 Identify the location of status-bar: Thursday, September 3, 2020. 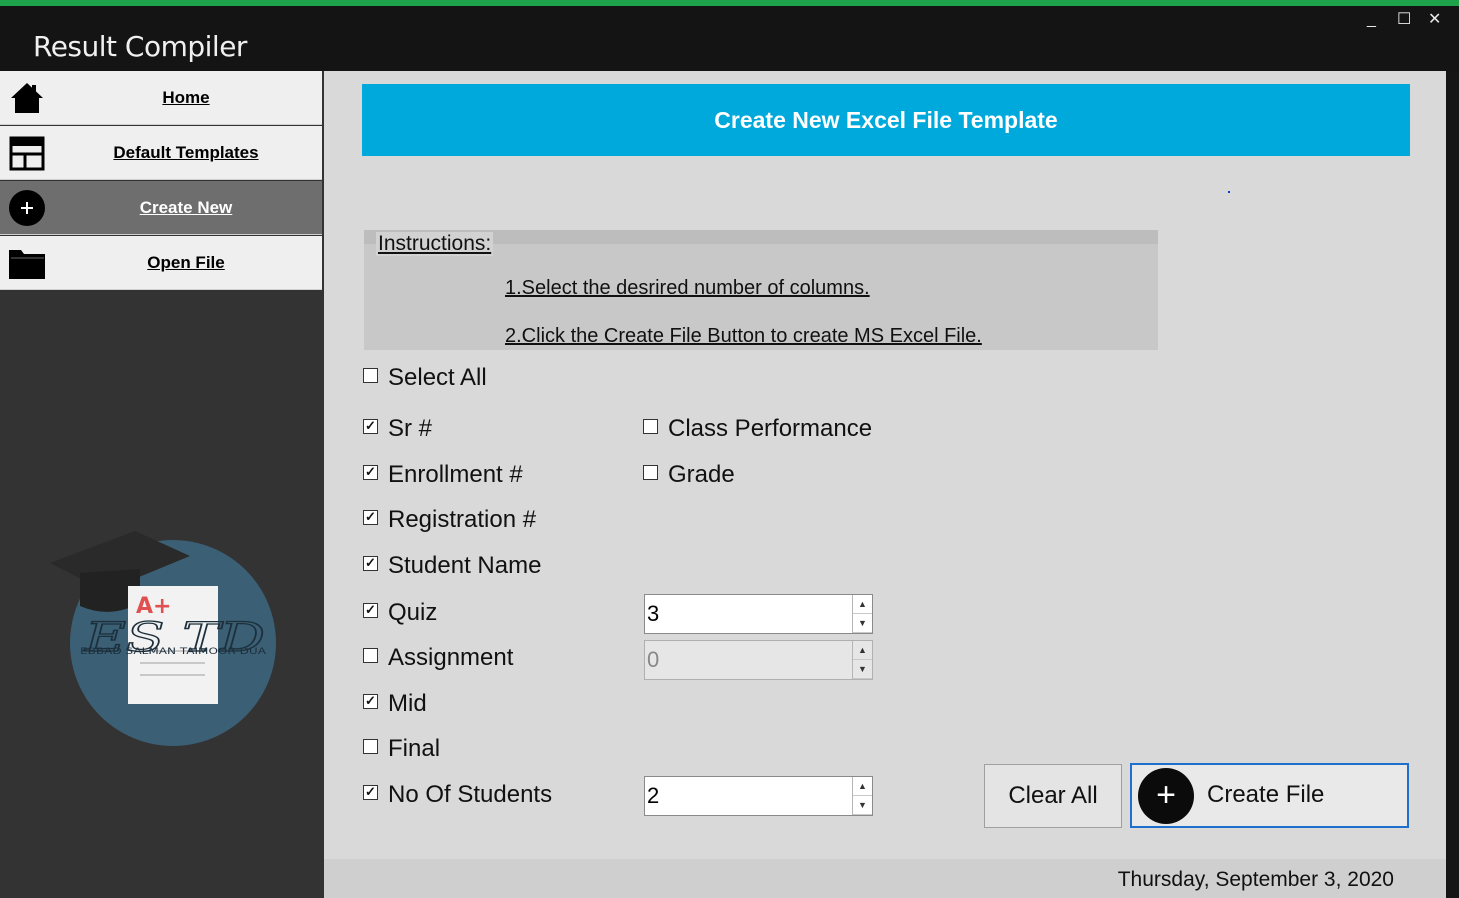
(885, 878).